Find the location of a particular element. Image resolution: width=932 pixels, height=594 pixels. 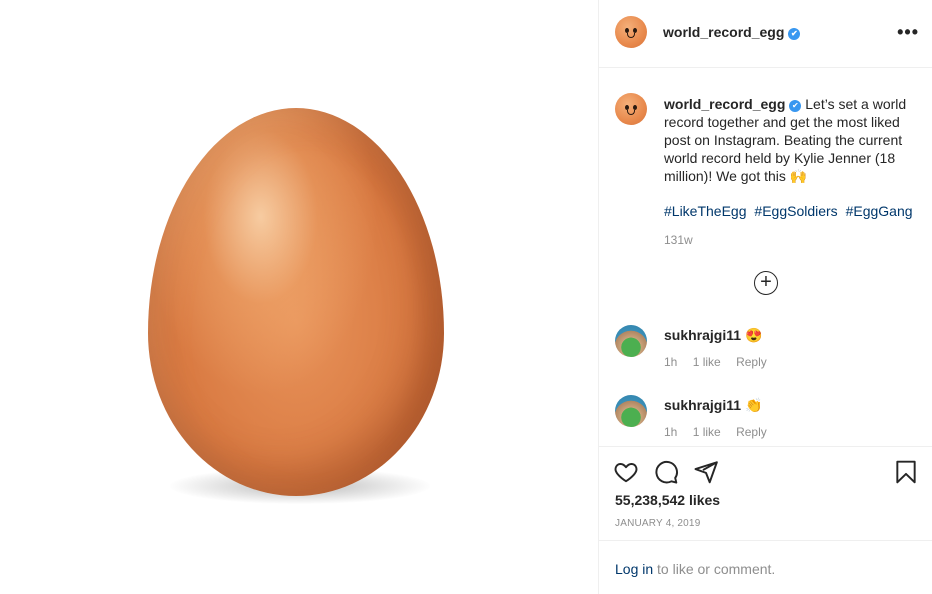

load-more-comments-button: + is located at coordinates (766, 283).